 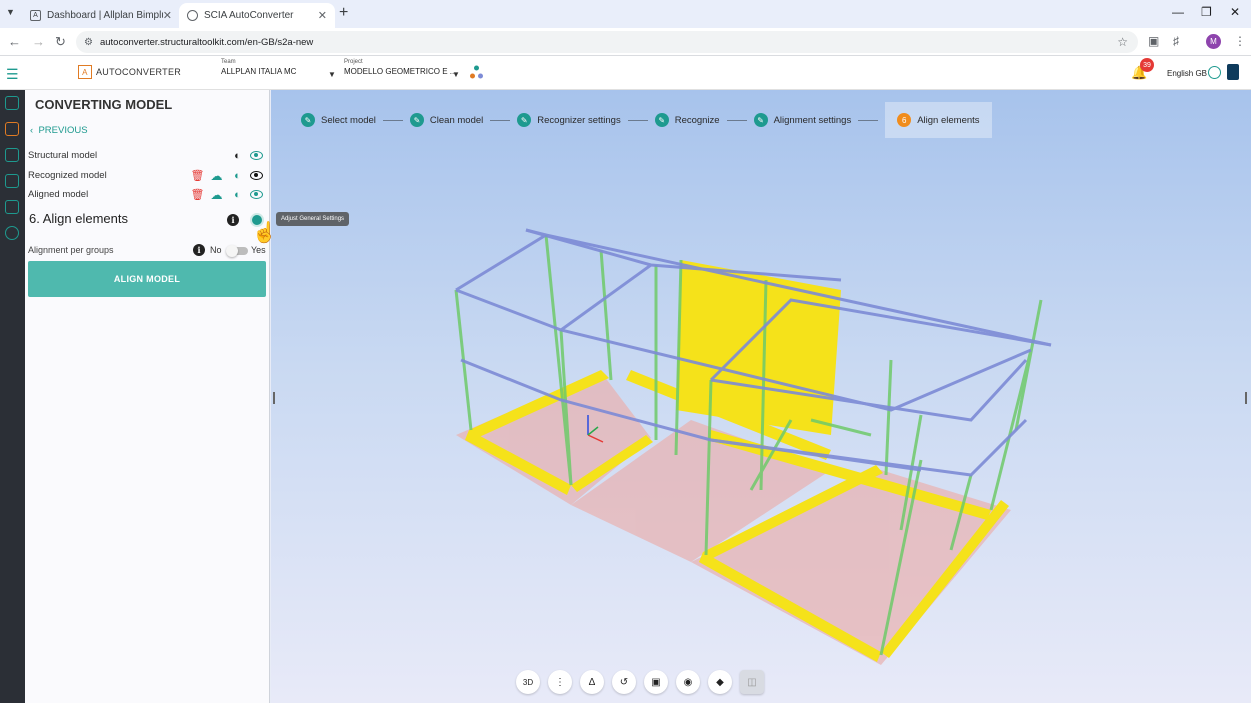 I want to click on step-label: Recognize, so click(x=697, y=120).